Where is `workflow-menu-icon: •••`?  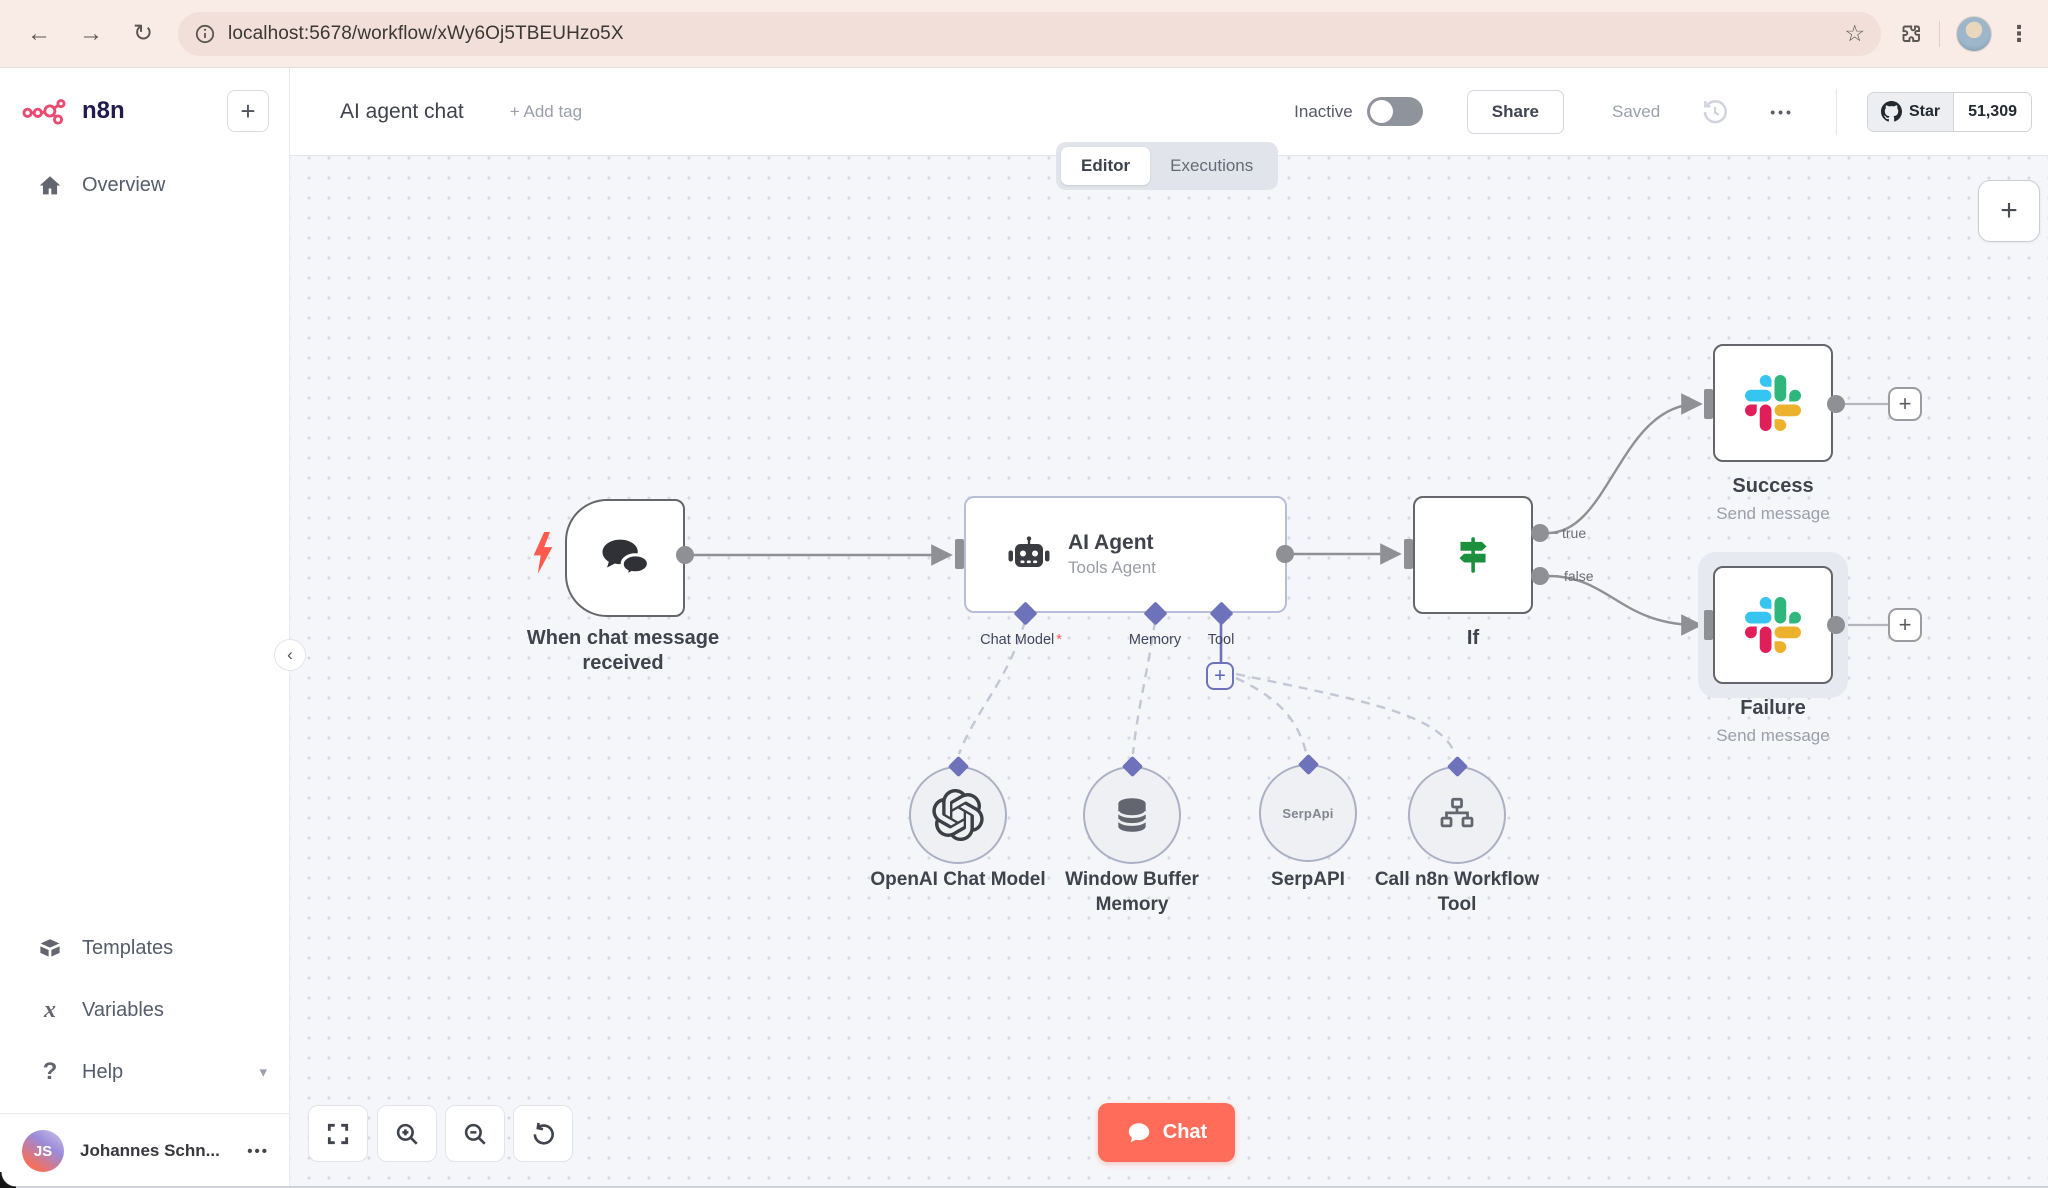 workflow-menu-icon: ••• is located at coordinates (1782, 112).